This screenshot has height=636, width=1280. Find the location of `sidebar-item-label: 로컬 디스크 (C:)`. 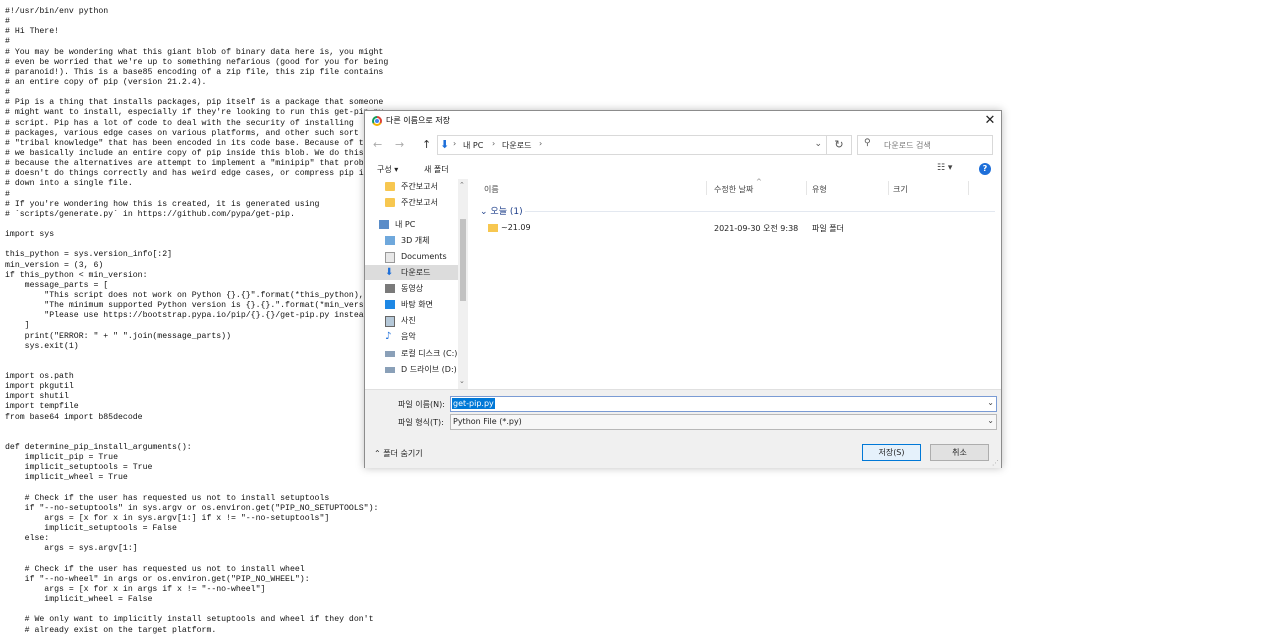

sidebar-item-label: 로컬 디스크 (C:) is located at coordinates (429, 353).